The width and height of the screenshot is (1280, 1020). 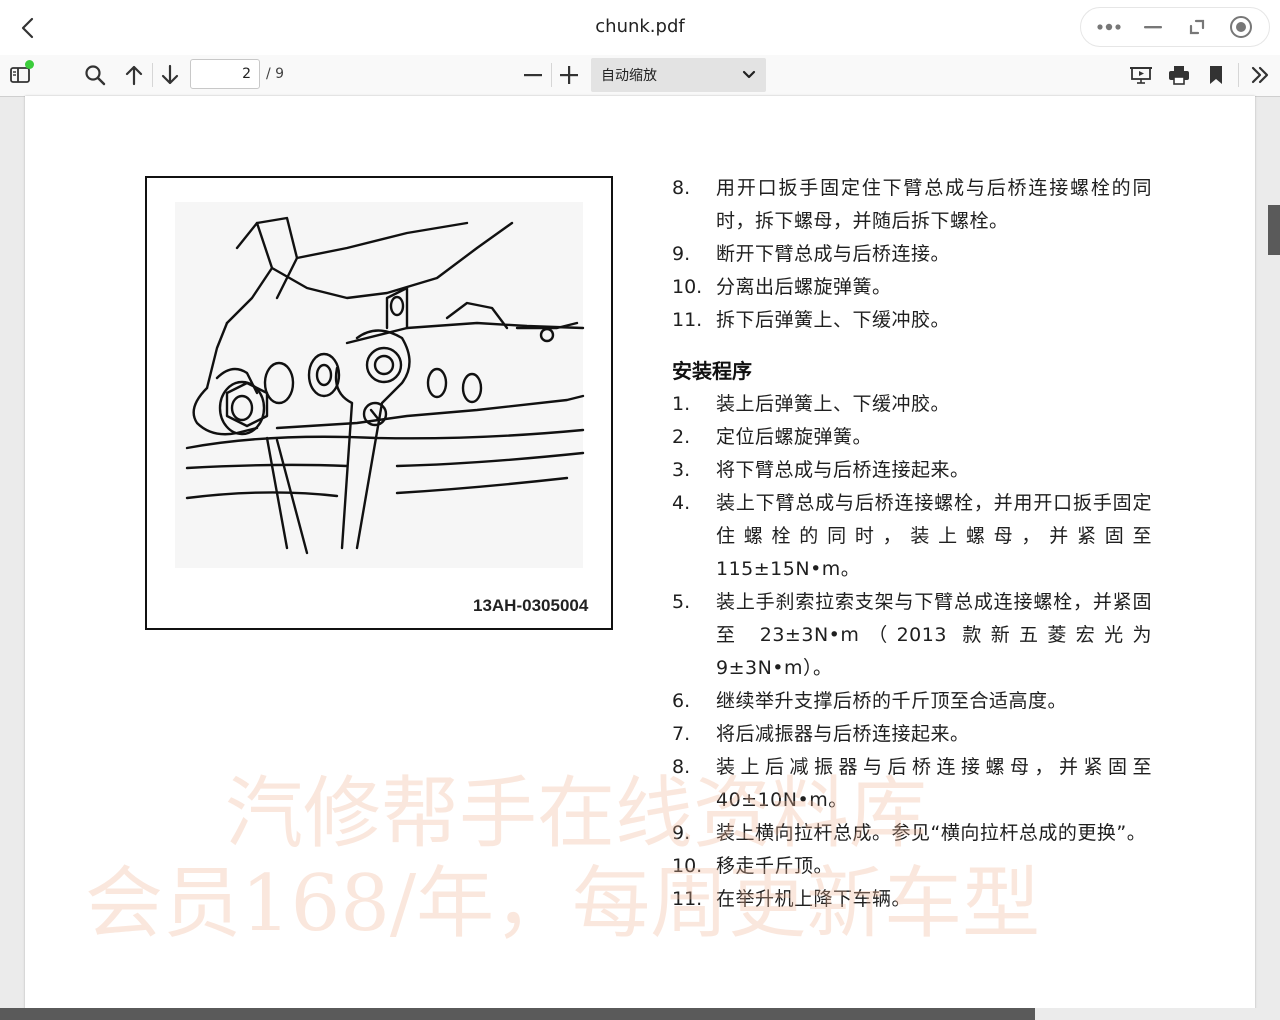 What do you see at coordinates (934, 701) in the screenshot?
I see `step-text: 继续举升支撑后桥的千斤顶至合适高度。` at bounding box center [934, 701].